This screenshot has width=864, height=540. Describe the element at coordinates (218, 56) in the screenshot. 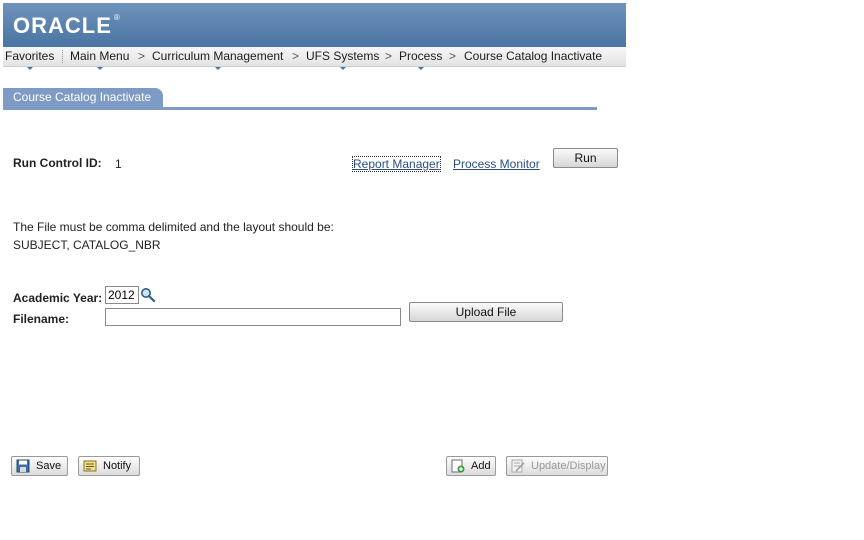

I see `nav-curriculum-management-label: Curriculum Management` at that location.